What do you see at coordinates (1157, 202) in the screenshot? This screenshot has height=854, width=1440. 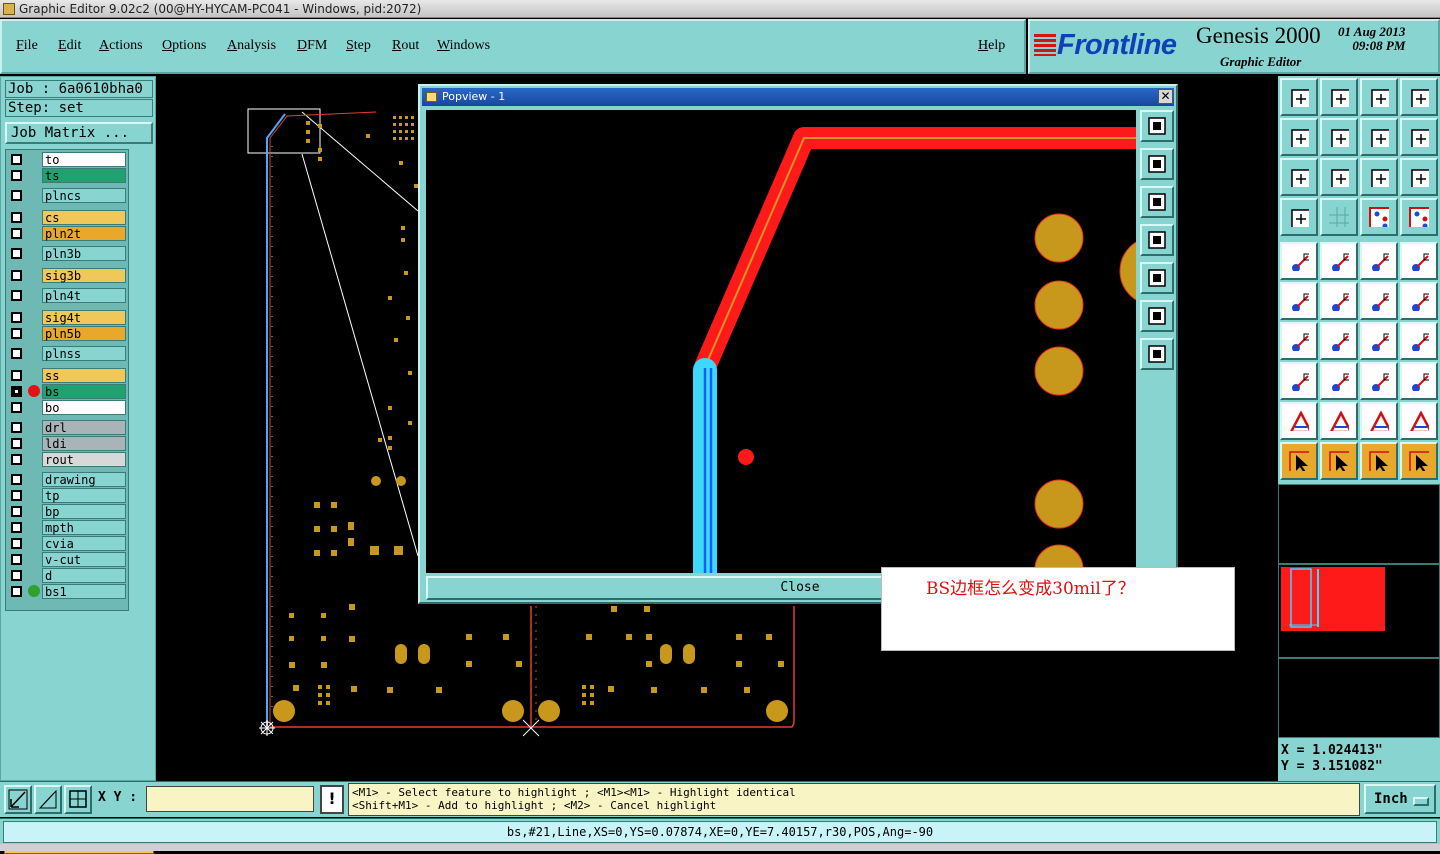 I see `popview-pan-down-button` at bounding box center [1157, 202].